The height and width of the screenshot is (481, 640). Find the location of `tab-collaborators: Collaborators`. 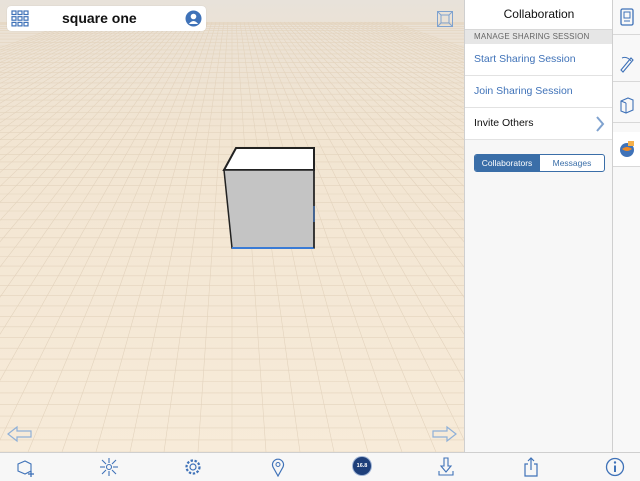

tab-collaborators: Collaborators is located at coordinates (507, 163).